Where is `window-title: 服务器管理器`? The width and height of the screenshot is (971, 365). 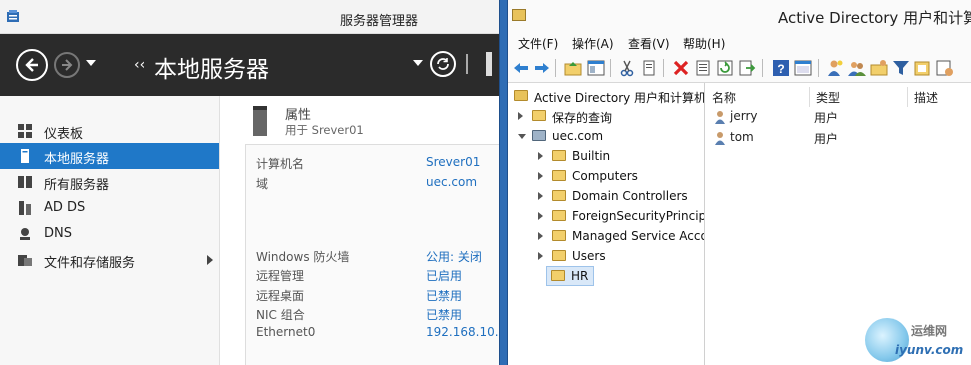 window-title: 服务器管理器 is located at coordinates (379, 21).